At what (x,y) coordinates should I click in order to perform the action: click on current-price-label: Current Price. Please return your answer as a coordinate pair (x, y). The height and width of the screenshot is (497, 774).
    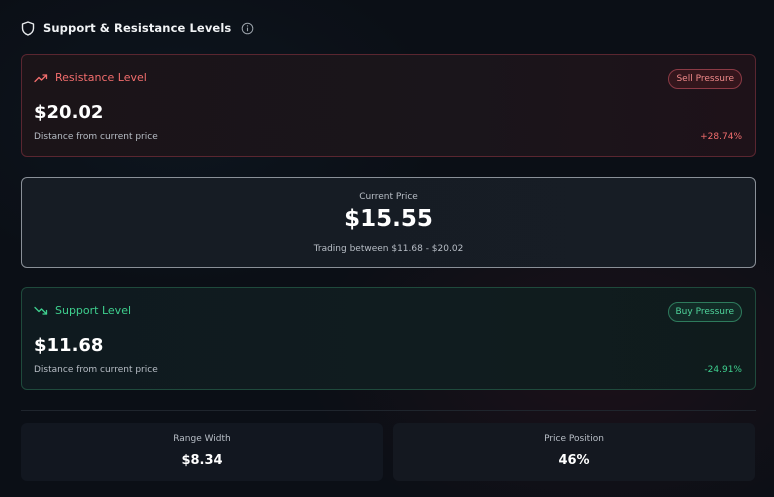
    Looking at the image, I should click on (388, 197).